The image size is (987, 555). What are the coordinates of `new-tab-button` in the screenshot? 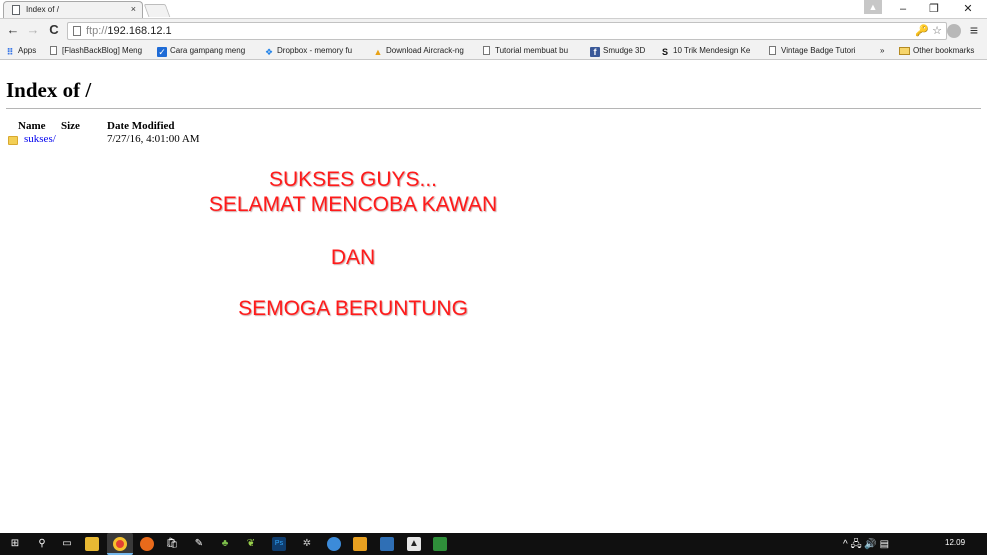 It's located at (157, 10).